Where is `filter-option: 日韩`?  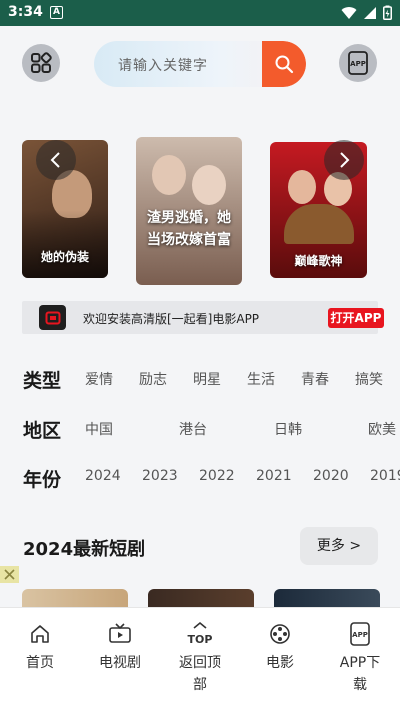 filter-option: 日韩 is located at coordinates (288, 429).